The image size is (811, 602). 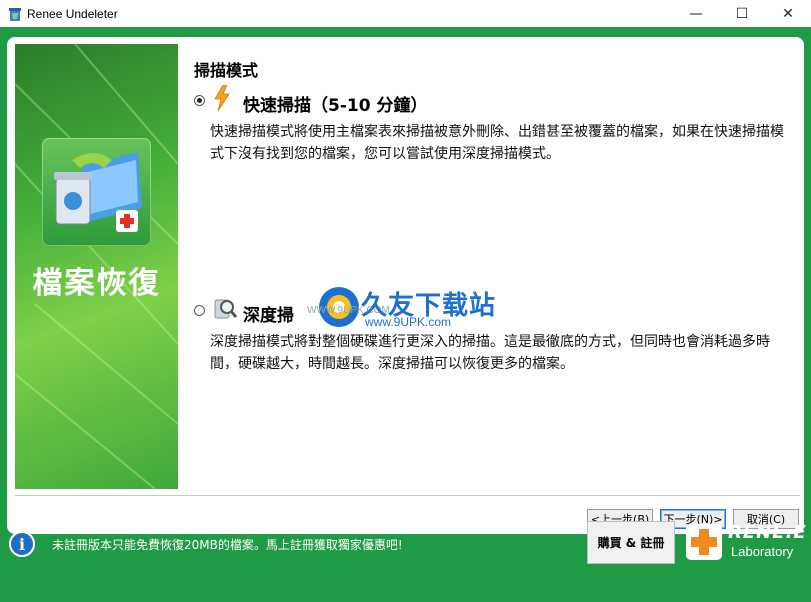 I want to click on watermark-url: www.9UPK.com, so click(x=408, y=322).